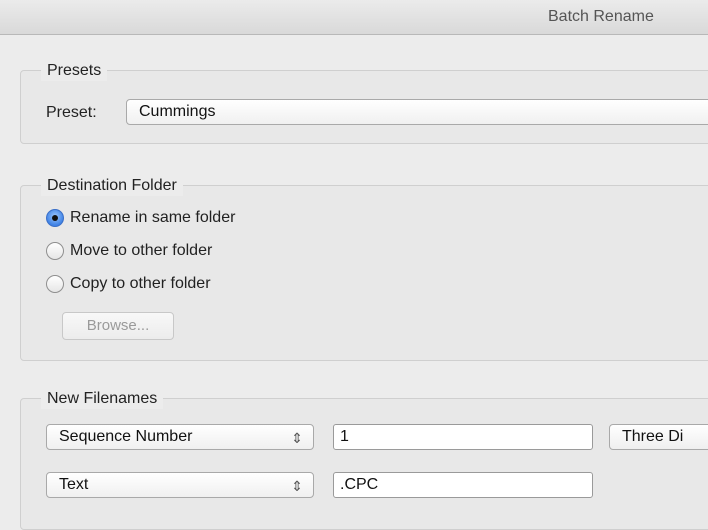 The height and width of the screenshot is (530, 708). What do you see at coordinates (55, 251) in the screenshot?
I see `move-other-folder-radio` at bounding box center [55, 251].